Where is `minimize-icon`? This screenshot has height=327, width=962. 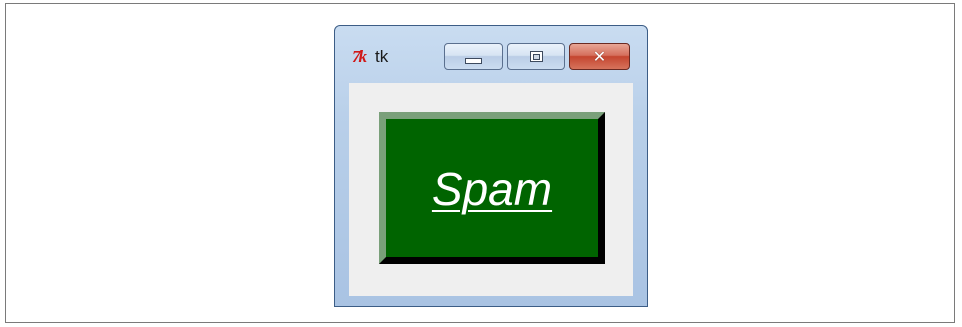 minimize-icon is located at coordinates (473, 61).